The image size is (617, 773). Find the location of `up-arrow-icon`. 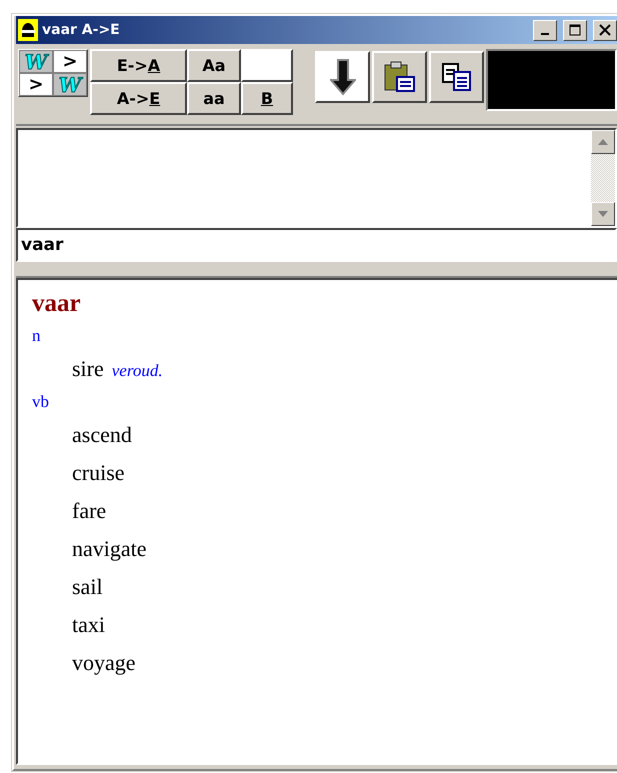

up-arrow-icon is located at coordinates (603, 142).